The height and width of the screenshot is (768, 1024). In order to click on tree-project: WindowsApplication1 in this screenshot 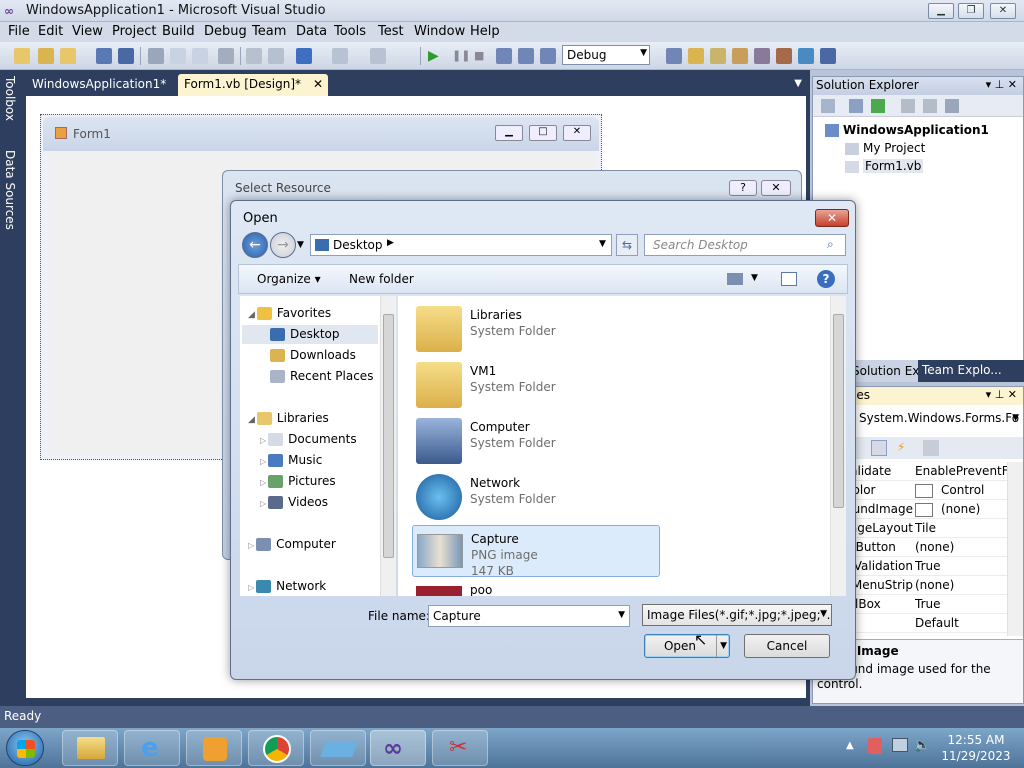, I will do `click(907, 130)`.